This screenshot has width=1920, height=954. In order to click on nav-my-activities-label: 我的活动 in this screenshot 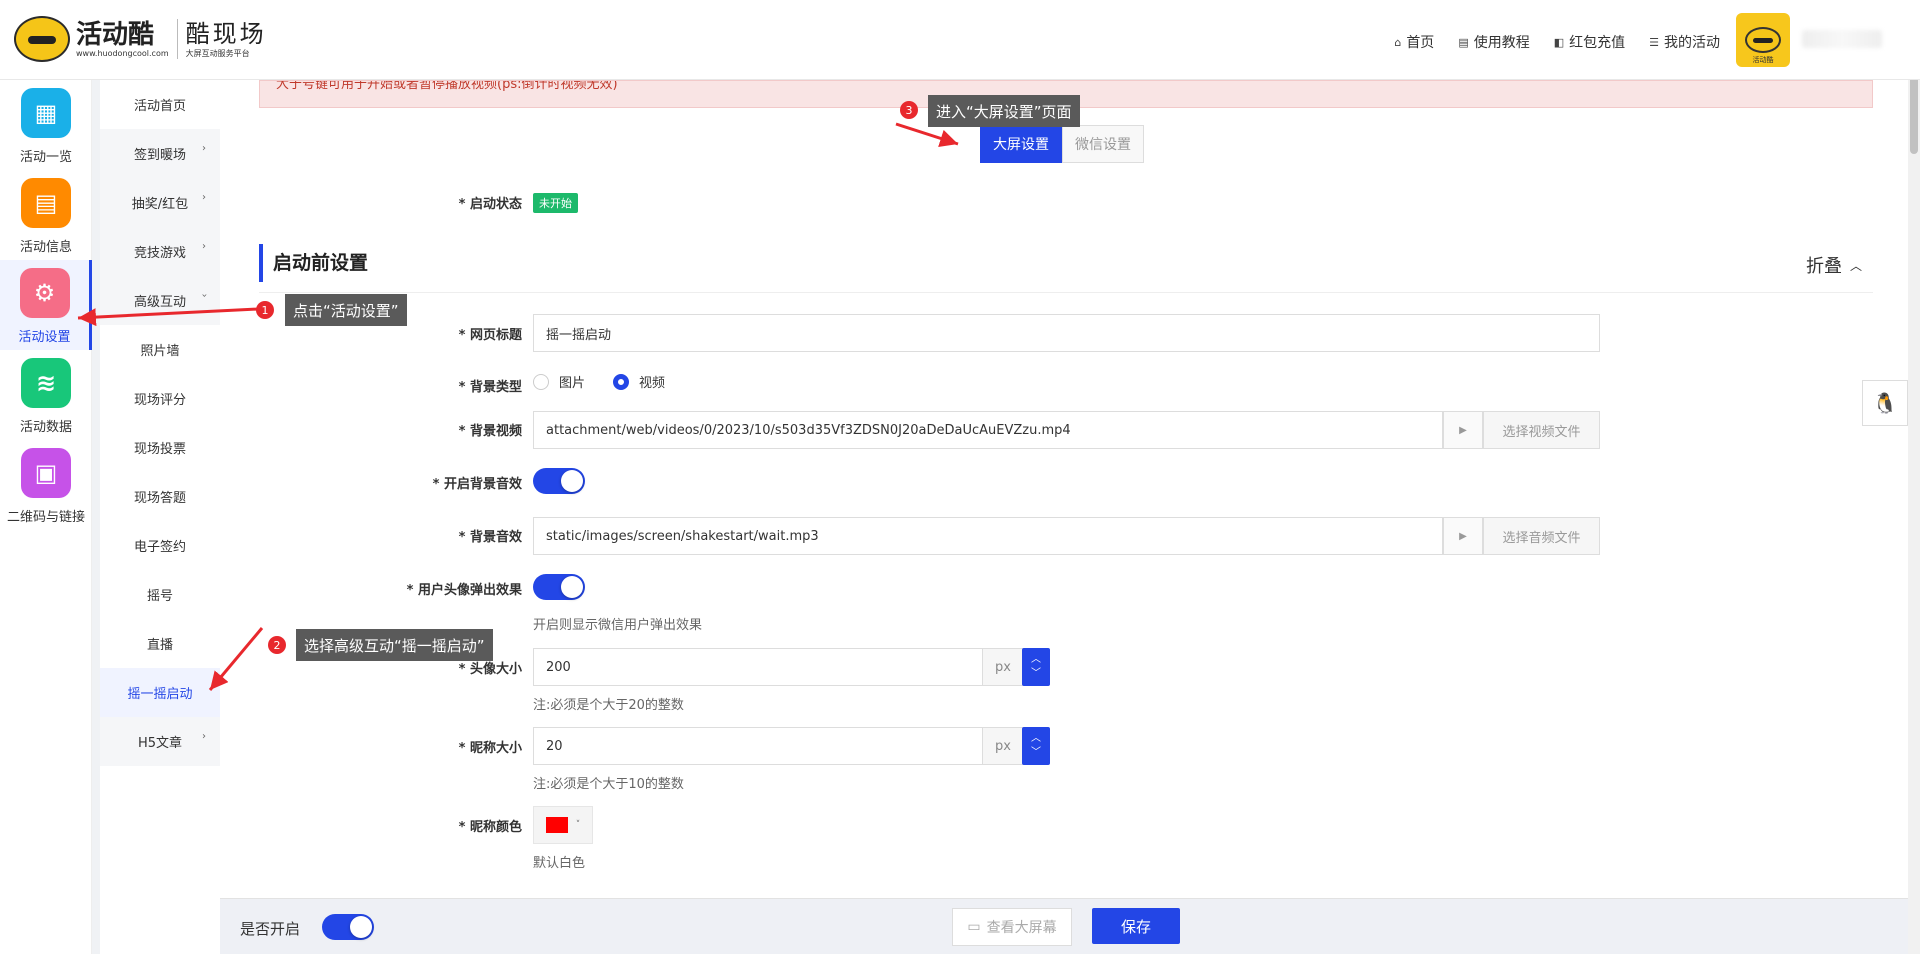, I will do `click(1692, 43)`.